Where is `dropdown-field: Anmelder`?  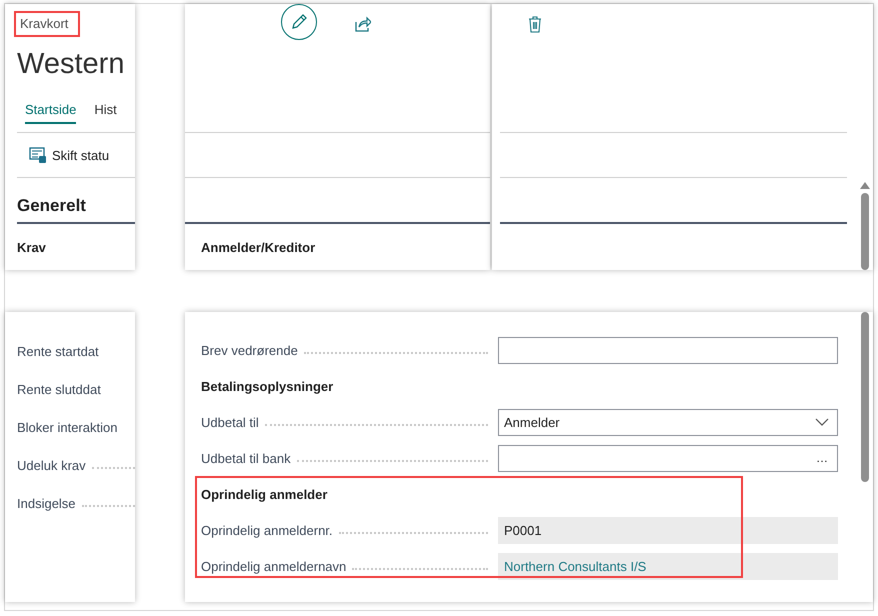
dropdown-field: Anmelder is located at coordinates (668, 422).